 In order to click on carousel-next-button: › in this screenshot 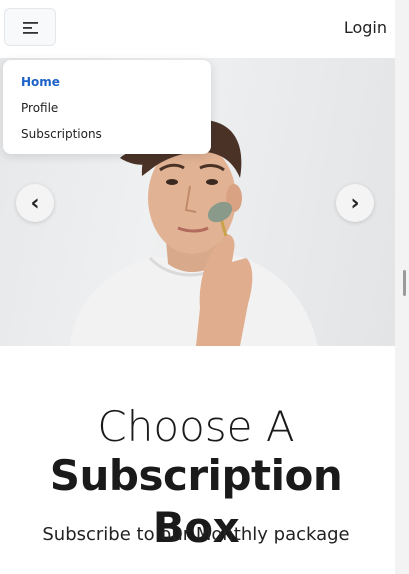, I will do `click(355, 203)`.